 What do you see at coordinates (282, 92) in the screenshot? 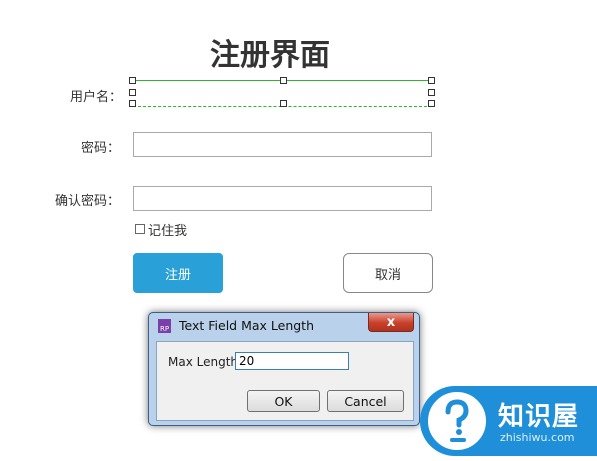
I see `username-field` at bounding box center [282, 92].